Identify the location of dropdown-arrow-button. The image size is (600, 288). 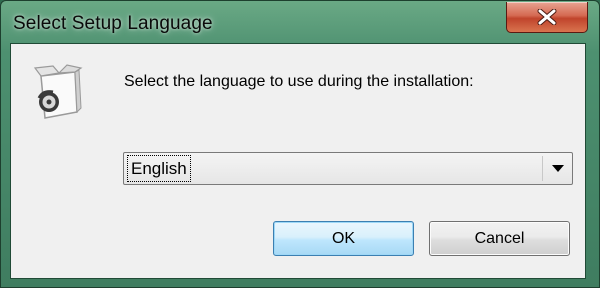
(557, 168).